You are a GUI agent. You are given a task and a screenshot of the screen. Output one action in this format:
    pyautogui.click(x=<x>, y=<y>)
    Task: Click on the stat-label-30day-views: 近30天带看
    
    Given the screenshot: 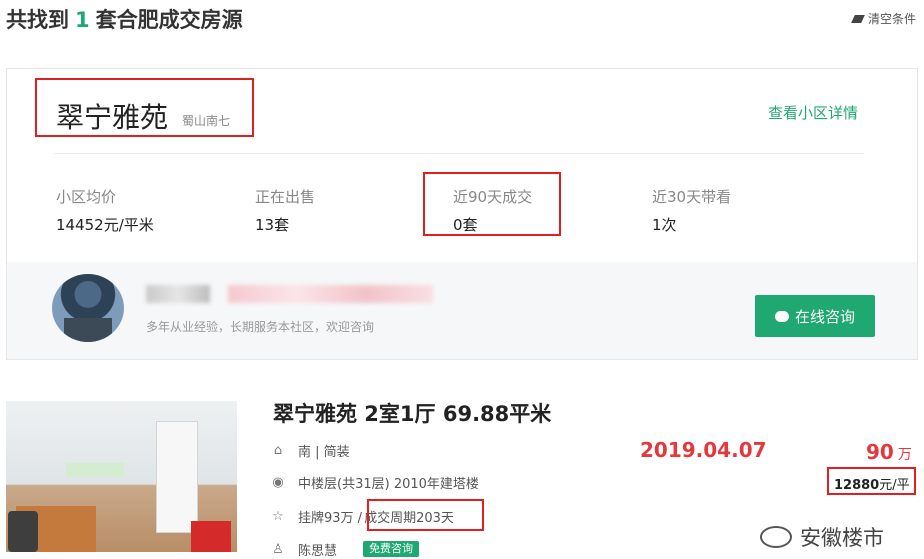 What is the action you would take?
    pyautogui.click(x=692, y=197)
    